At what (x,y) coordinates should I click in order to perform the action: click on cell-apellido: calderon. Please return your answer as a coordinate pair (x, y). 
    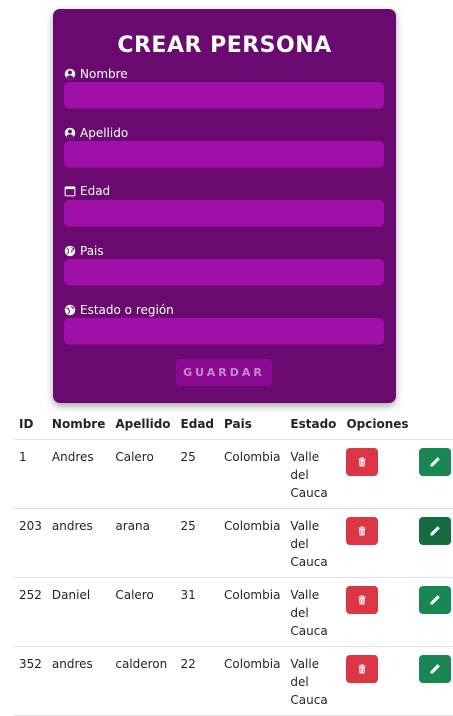
    Looking at the image, I should click on (143, 681).